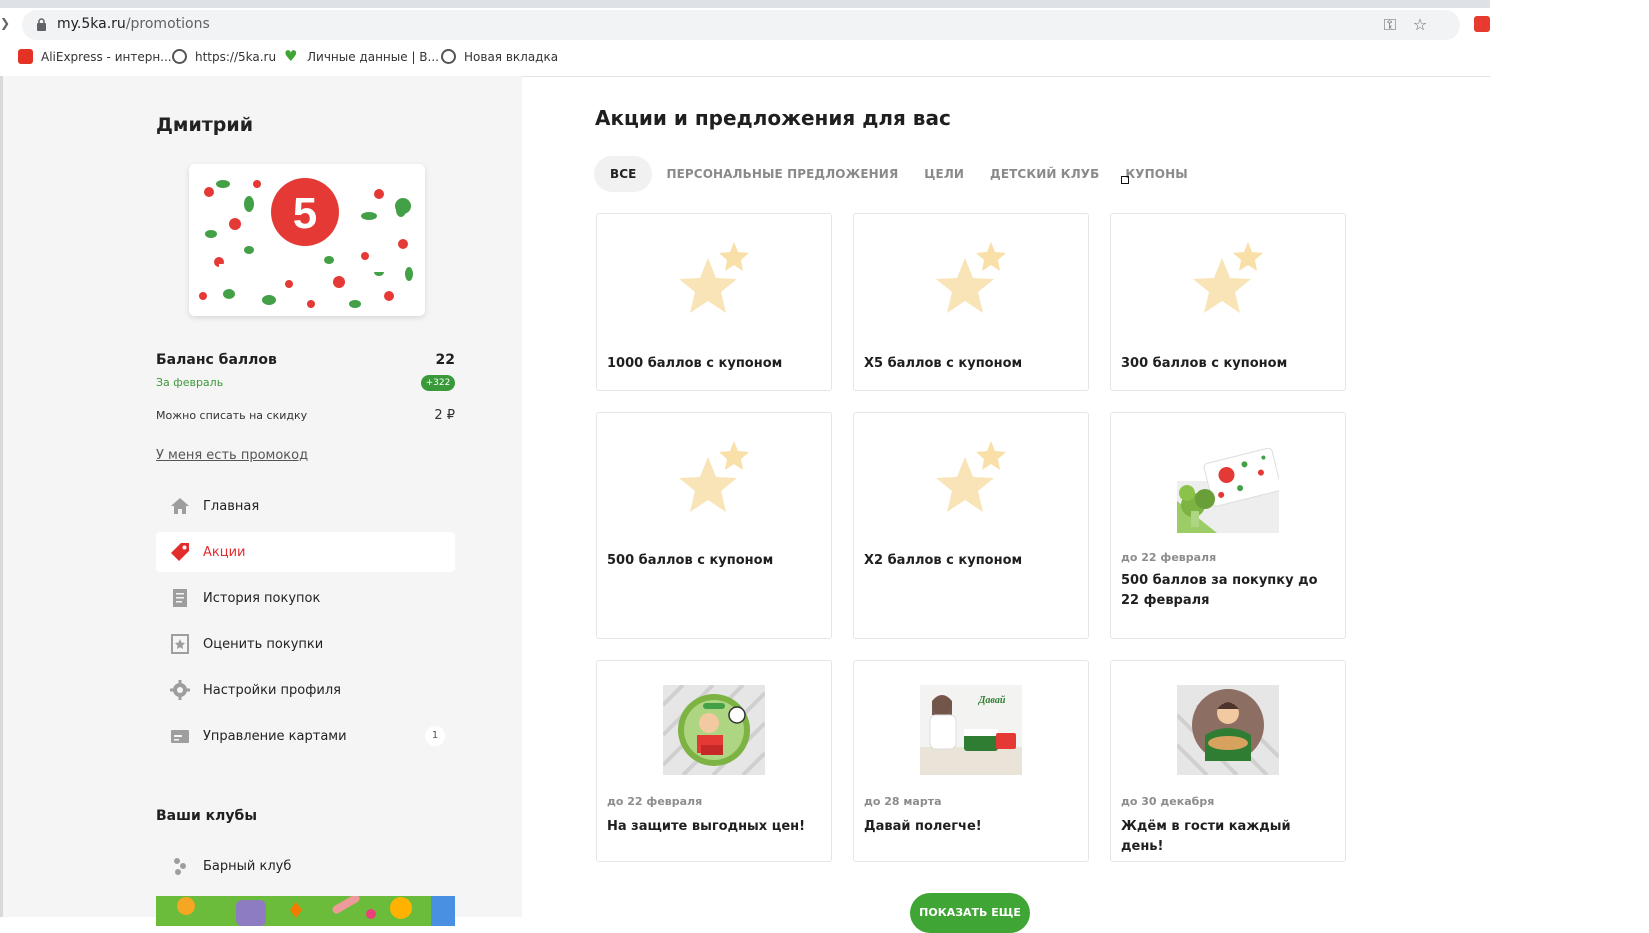  I want to click on cards-count-badge: 1, so click(435, 736).